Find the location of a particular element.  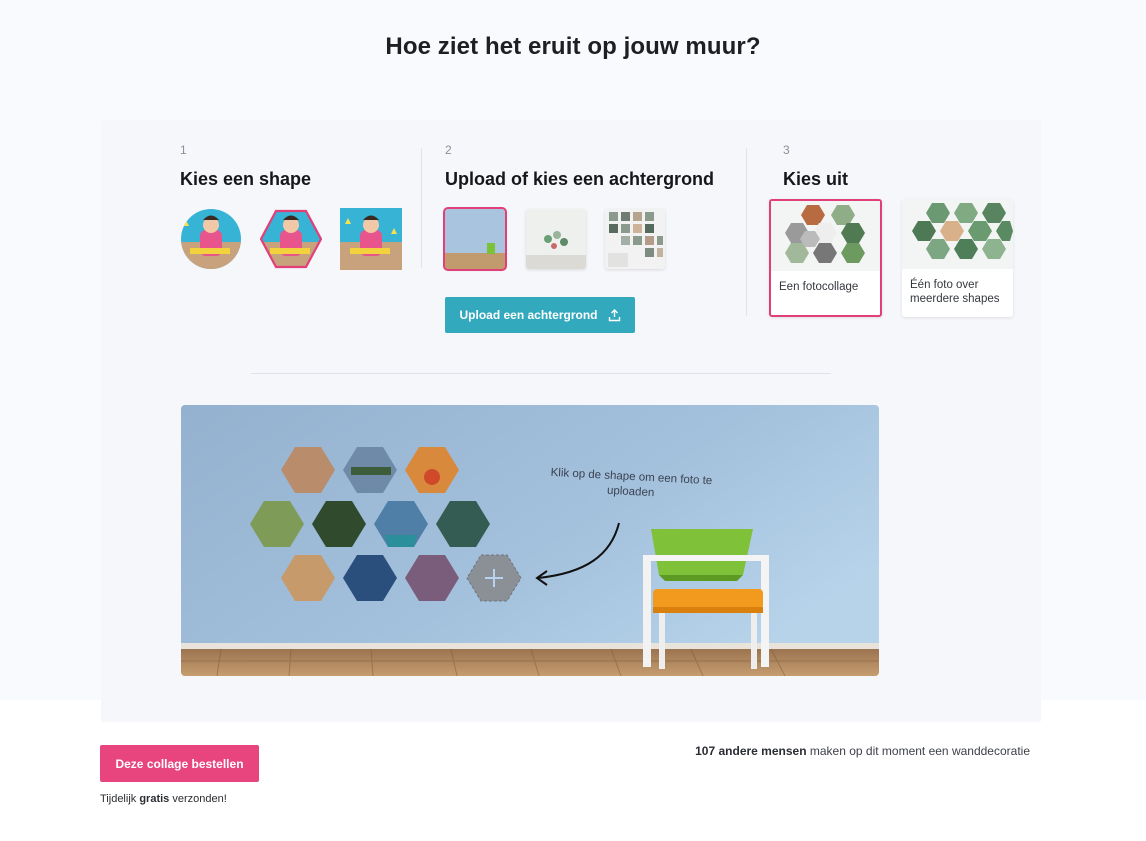

background-blue-wall is located at coordinates (475, 239).